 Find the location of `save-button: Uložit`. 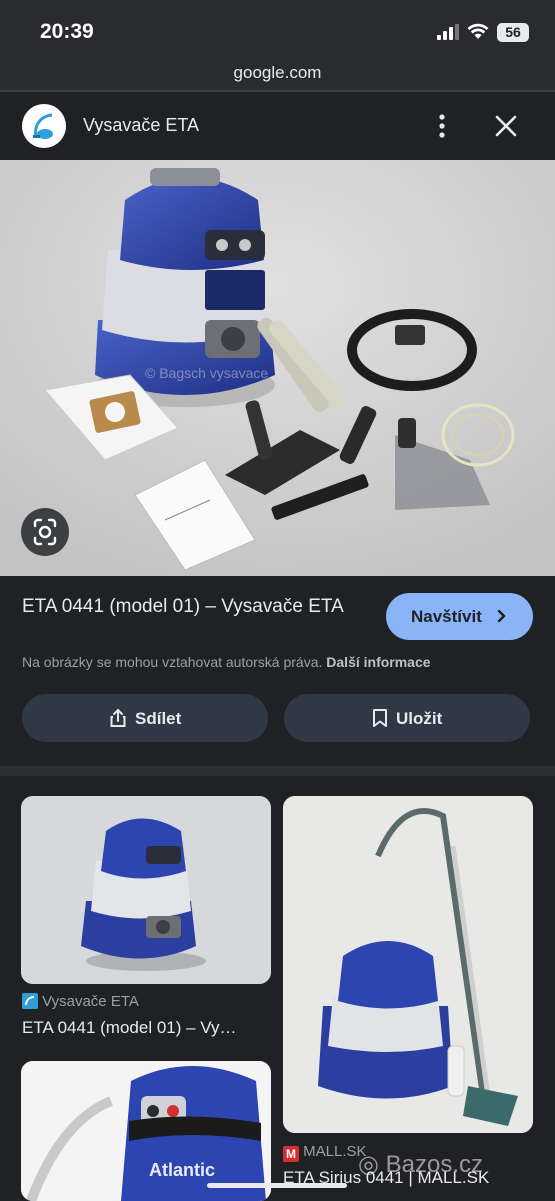

save-button: Uložit is located at coordinates (407, 718).